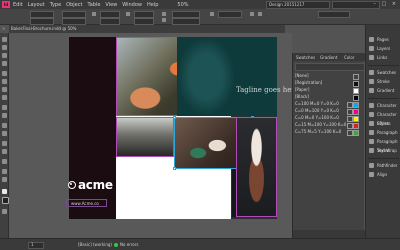 This screenshot has width=400, height=250. Describe the element at coordinates (86, 203) in the screenshot. I see `url-text-frame: www.Acme.co` at that location.